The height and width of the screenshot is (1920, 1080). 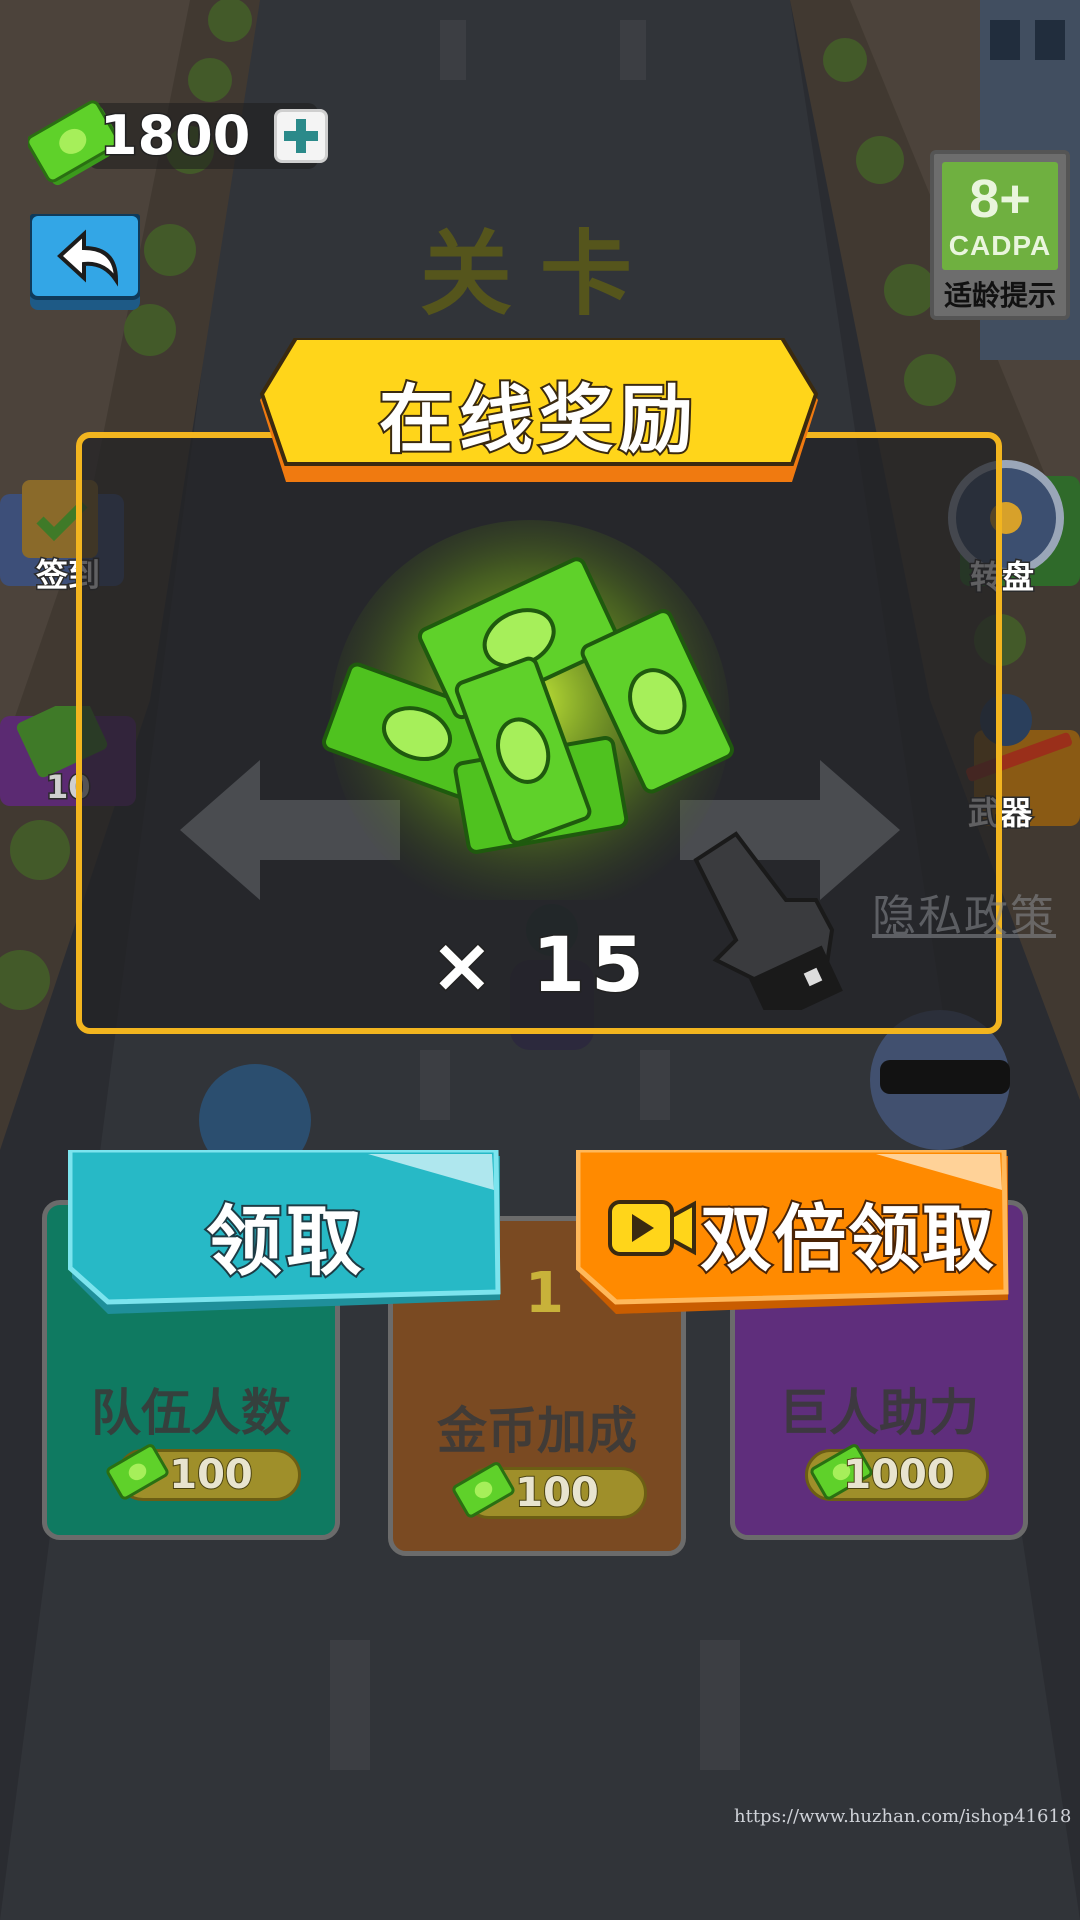 What do you see at coordinates (768, 920) in the screenshot?
I see `pointing-hand-icon` at bounding box center [768, 920].